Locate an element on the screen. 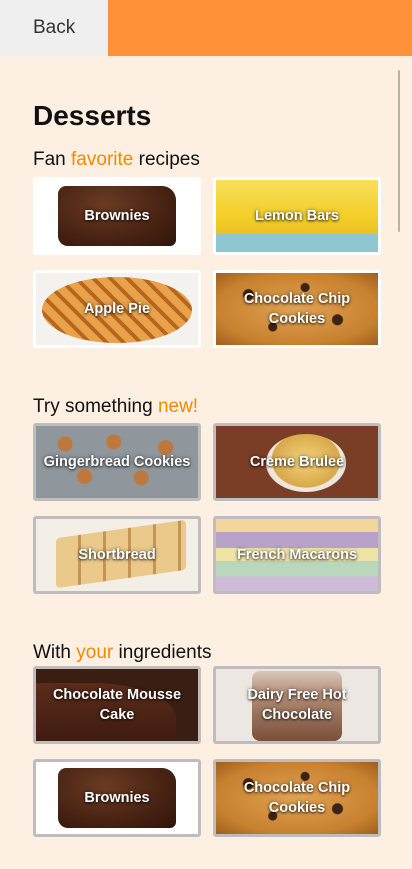 The width and height of the screenshot is (412, 869). section-heading-highlight: new! is located at coordinates (178, 406).